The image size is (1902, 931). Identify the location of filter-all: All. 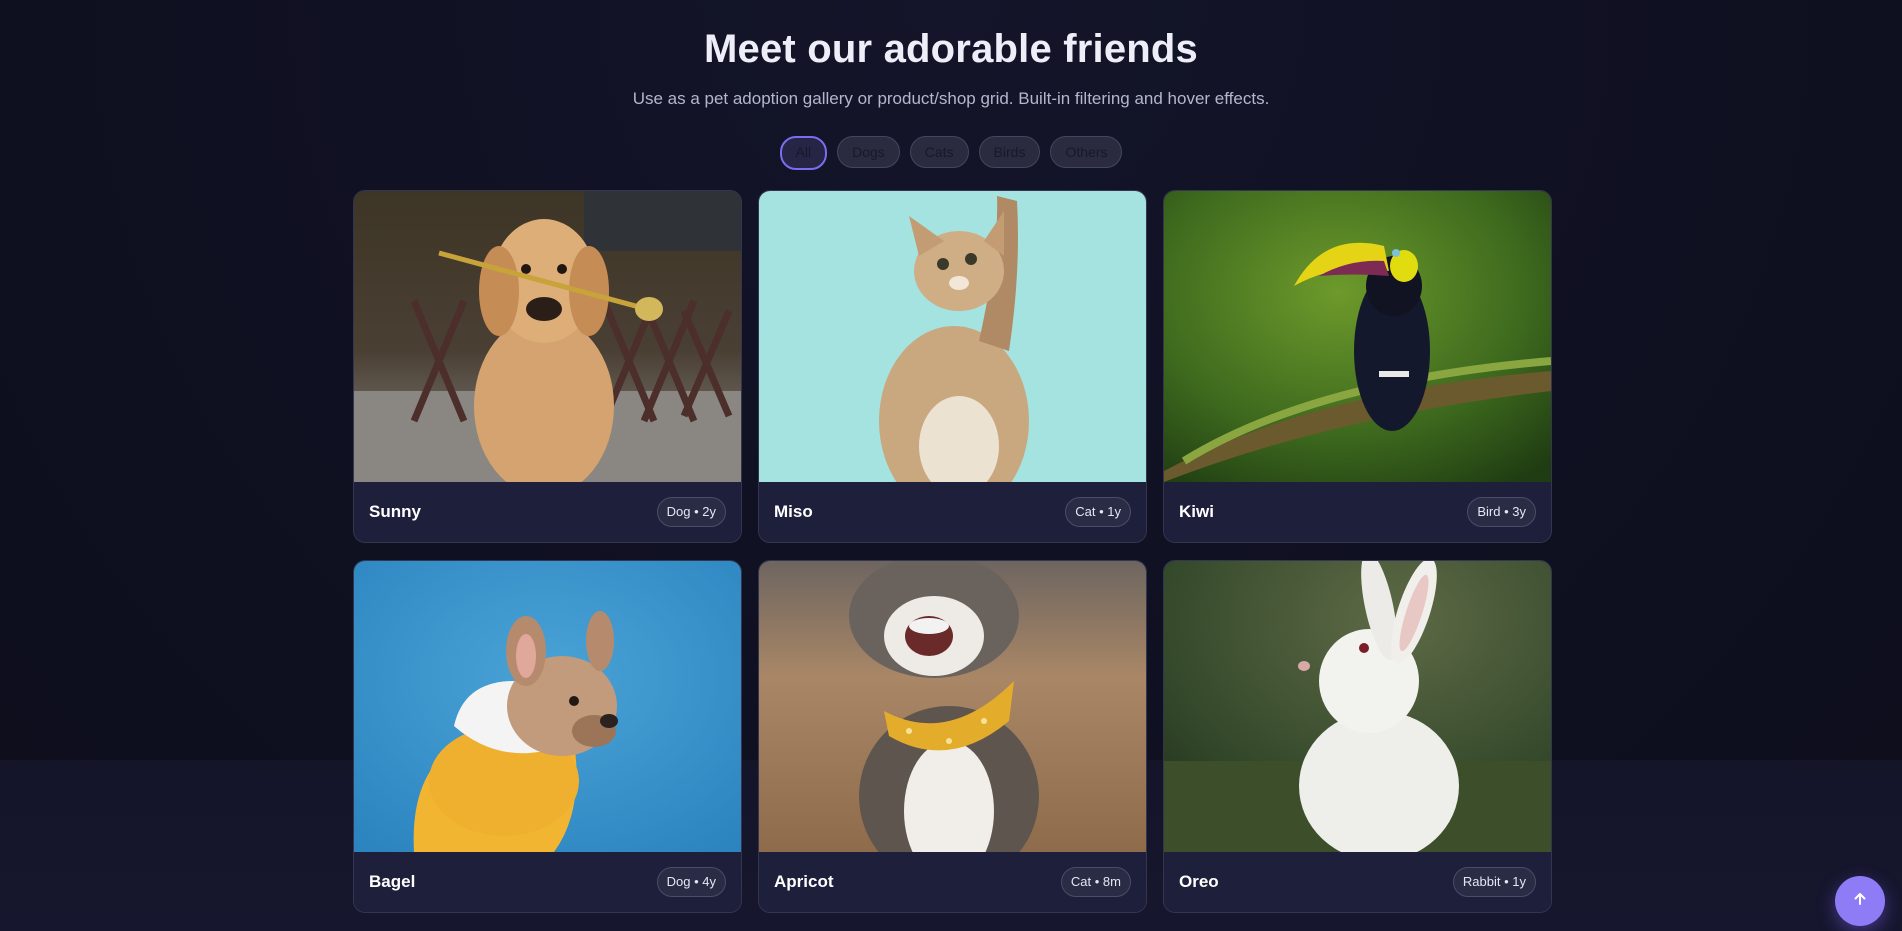
(803, 153).